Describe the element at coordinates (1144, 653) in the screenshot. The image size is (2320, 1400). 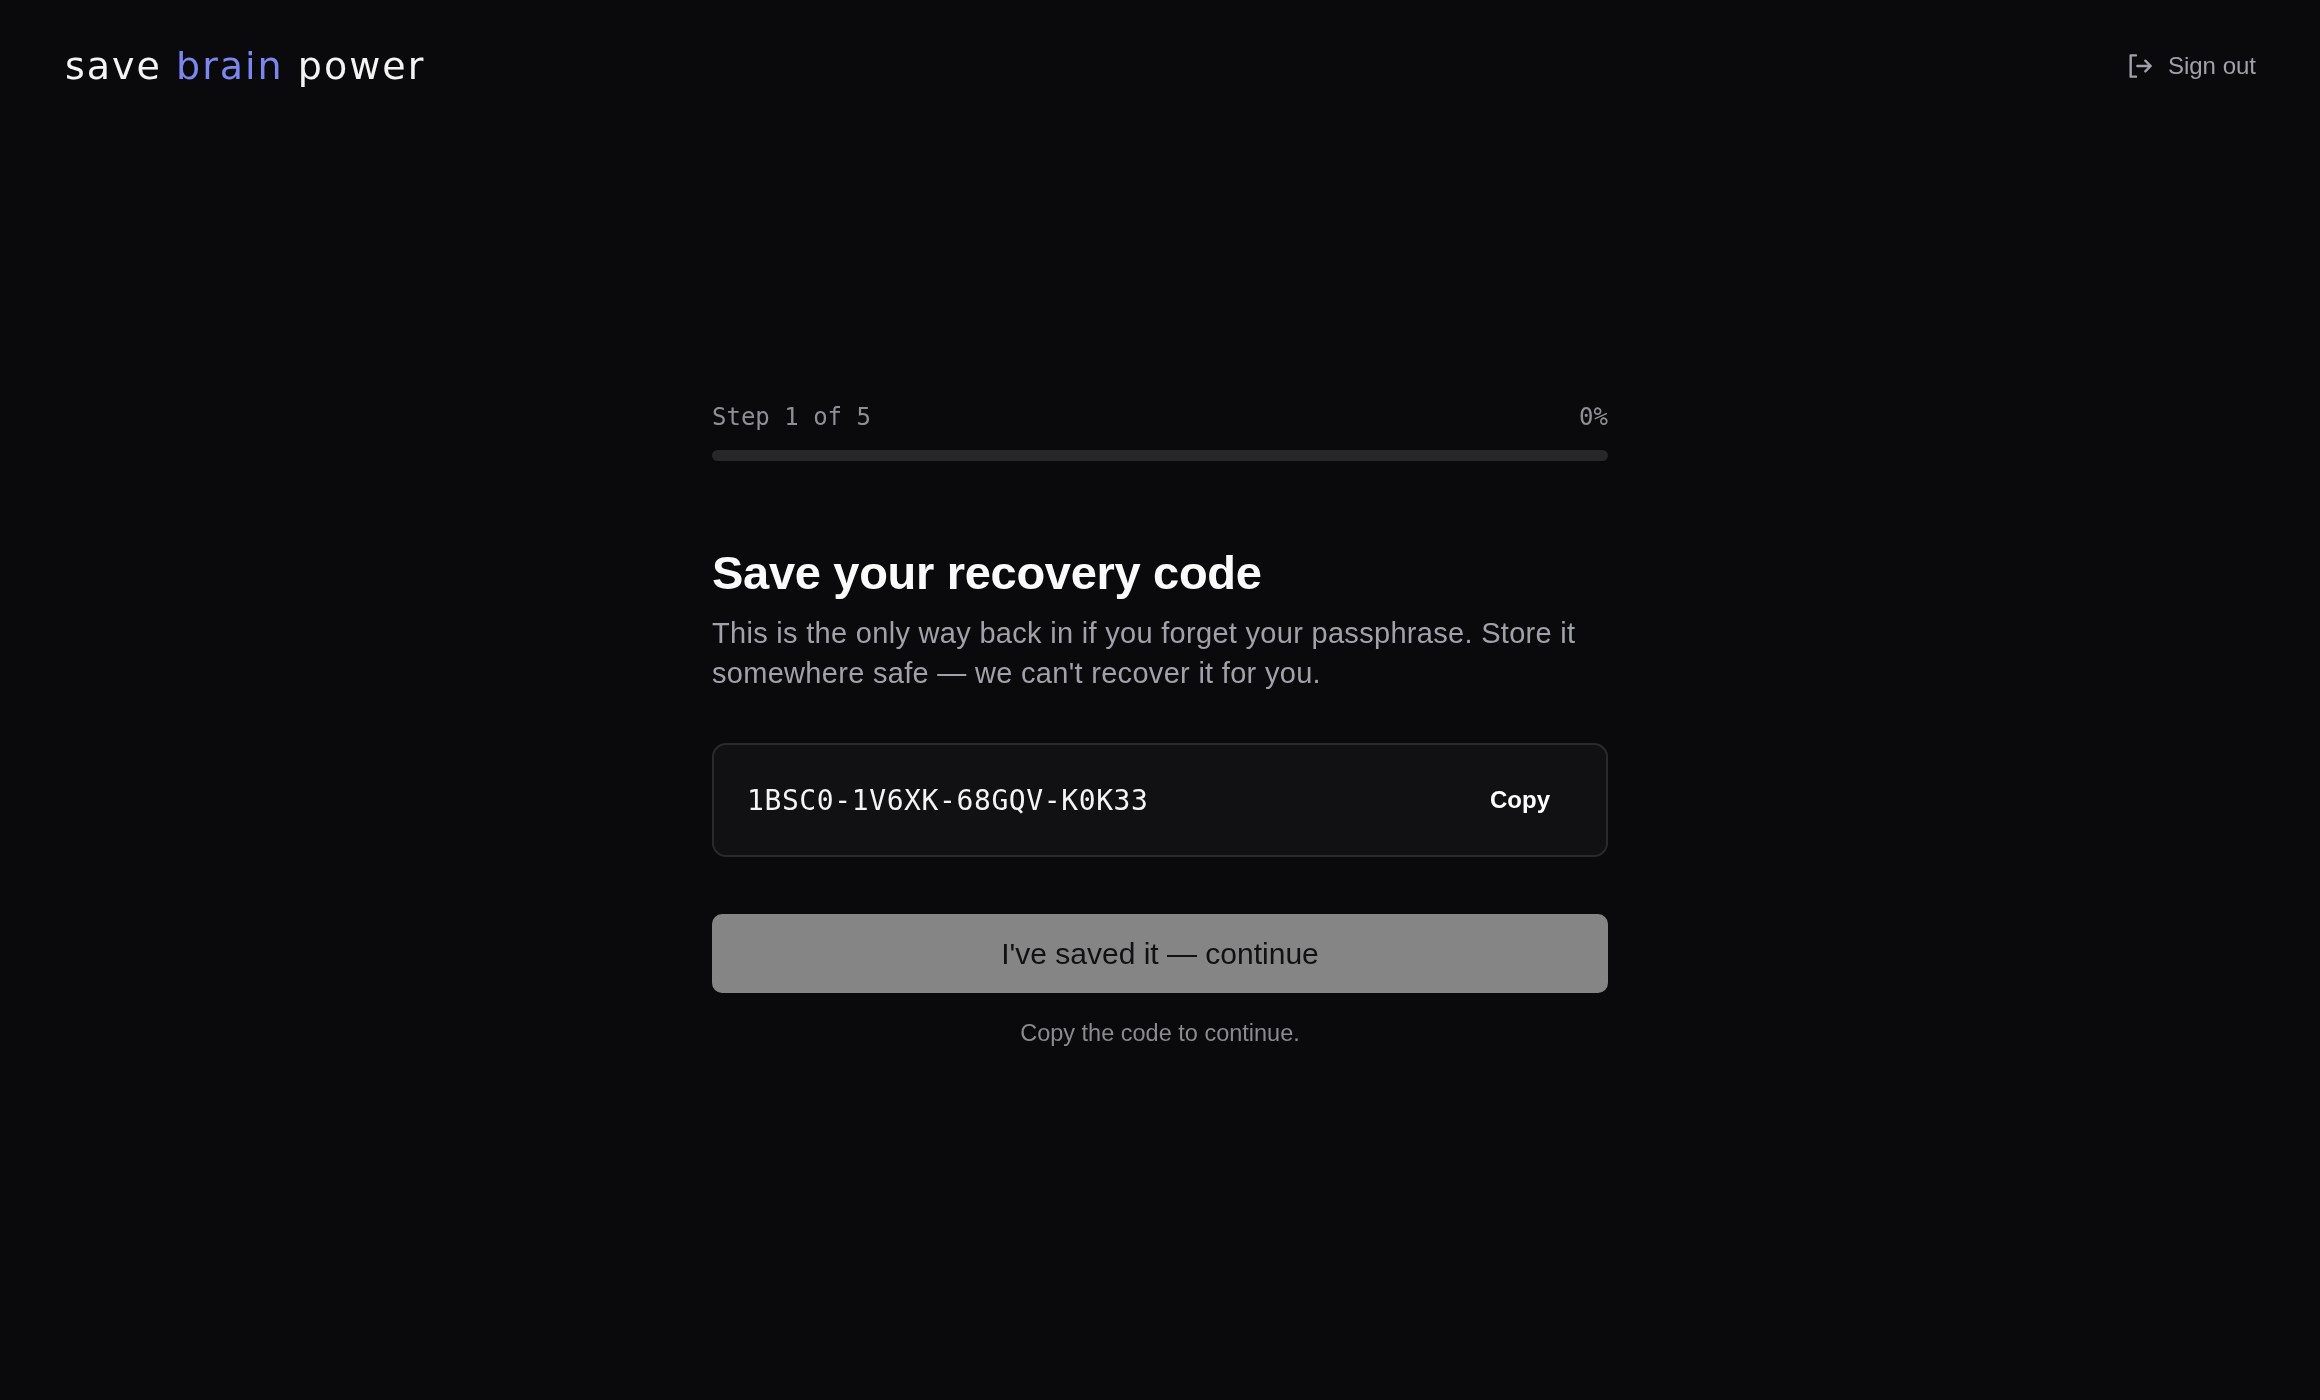
I see `description-text: This is the only way back in if you forget your passphrase. Store it somewhere safe — we can't recover it for you.` at that location.